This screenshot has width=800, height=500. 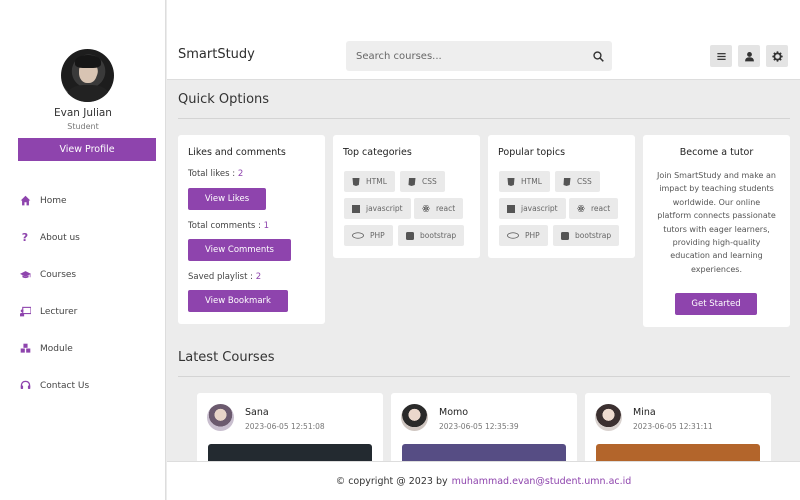 I want to click on sidebar-item-contact-us: Contact Us, so click(x=83, y=385).